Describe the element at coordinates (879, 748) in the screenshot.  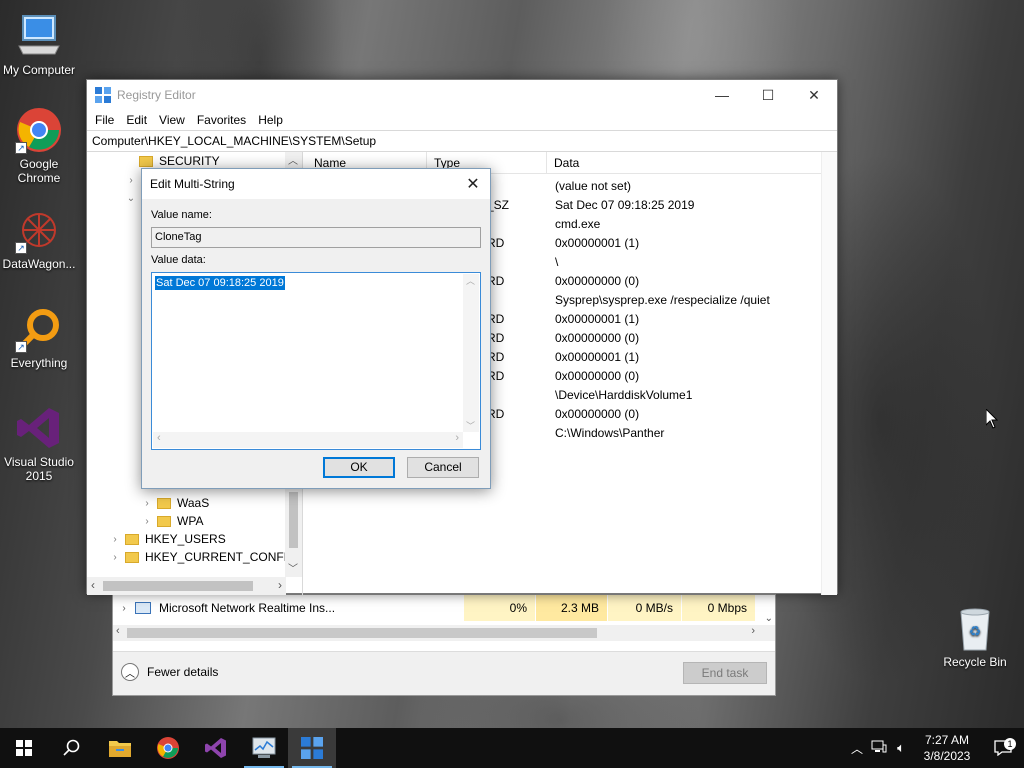
I see `network-icon` at that location.